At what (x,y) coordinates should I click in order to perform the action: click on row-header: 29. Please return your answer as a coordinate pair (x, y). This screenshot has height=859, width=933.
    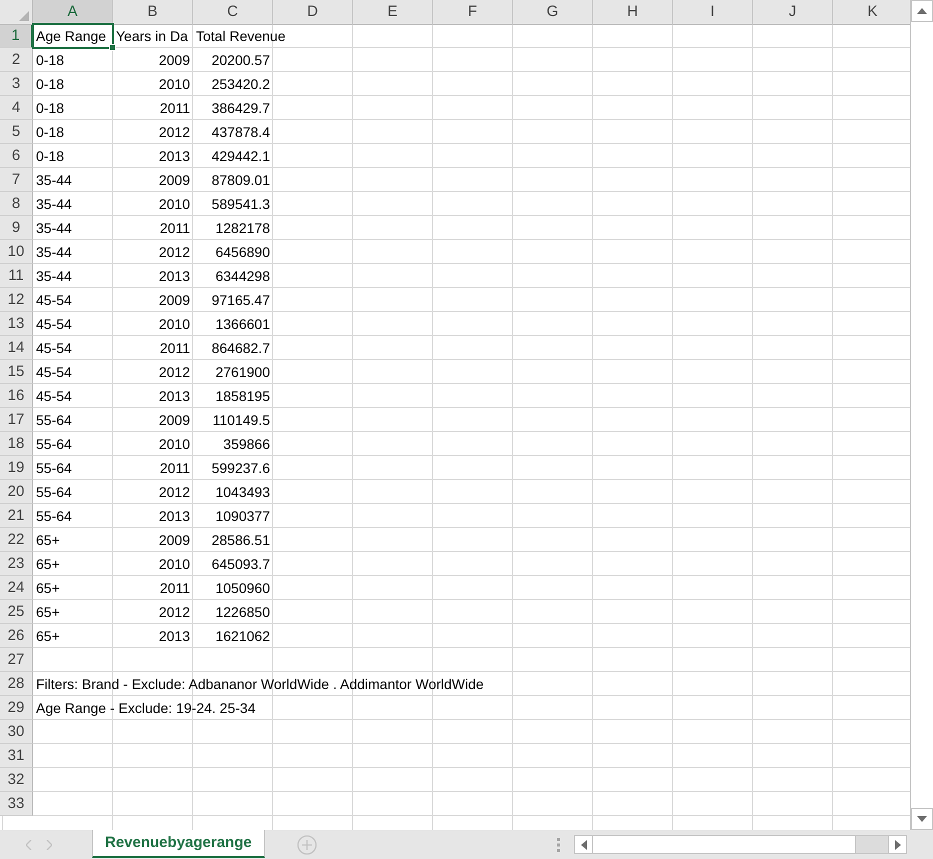
    Looking at the image, I should click on (16, 708).